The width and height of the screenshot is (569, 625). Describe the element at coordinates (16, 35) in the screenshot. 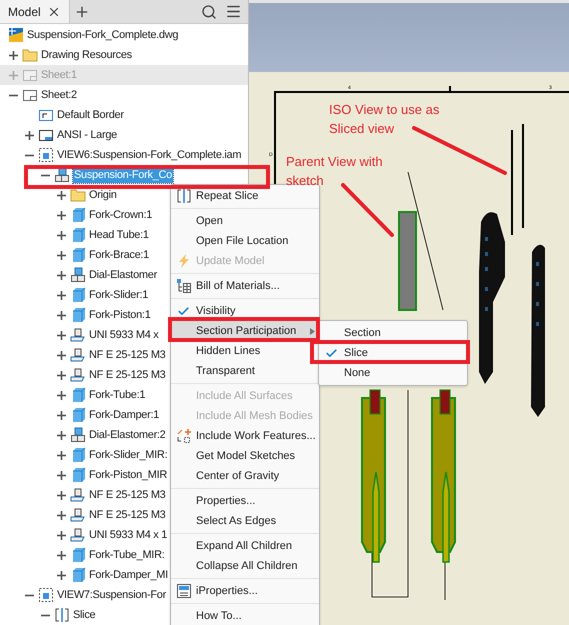

I see `drawing-file-icon` at that location.